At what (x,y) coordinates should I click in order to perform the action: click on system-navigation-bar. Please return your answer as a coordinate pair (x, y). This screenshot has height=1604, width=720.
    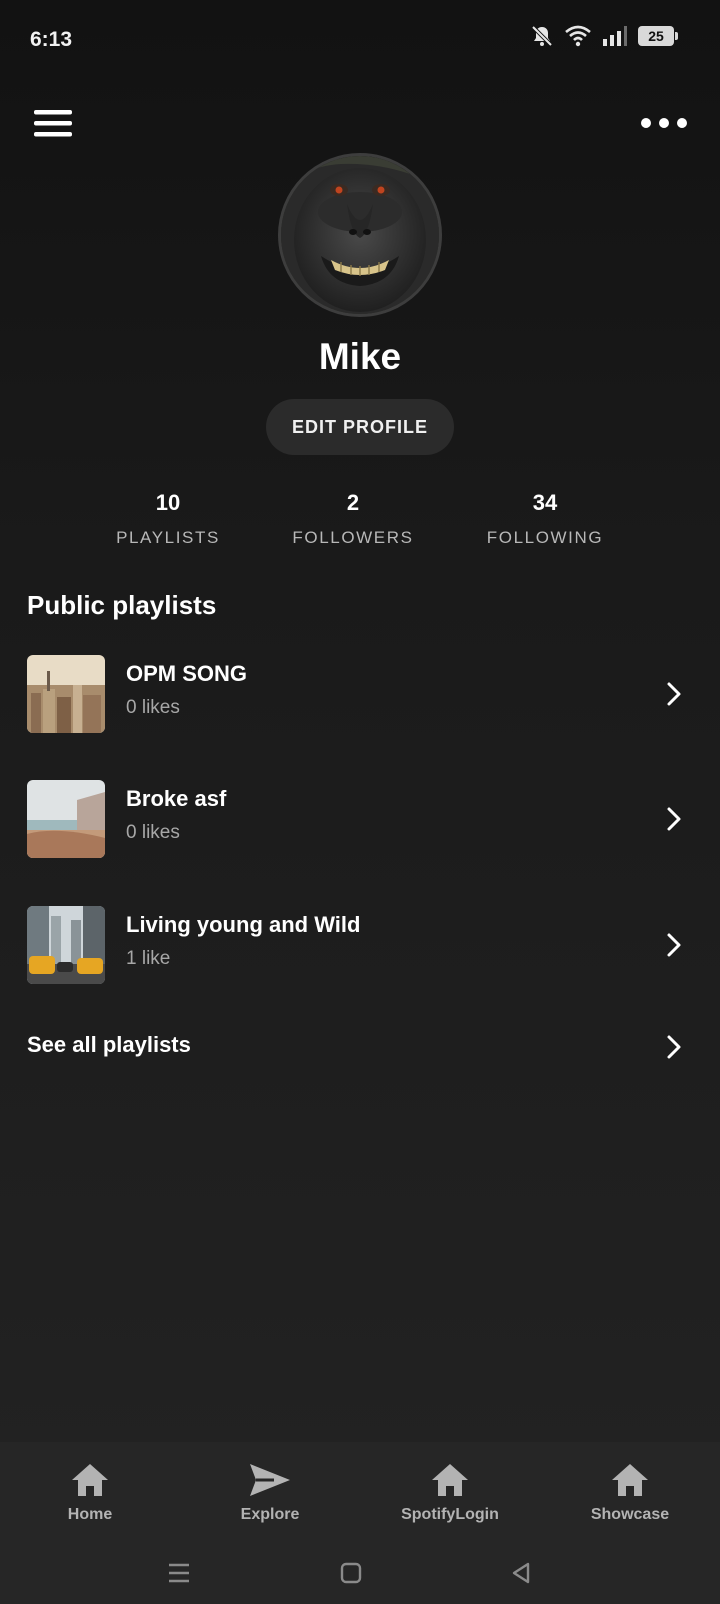
    Looking at the image, I should click on (360, 1573).